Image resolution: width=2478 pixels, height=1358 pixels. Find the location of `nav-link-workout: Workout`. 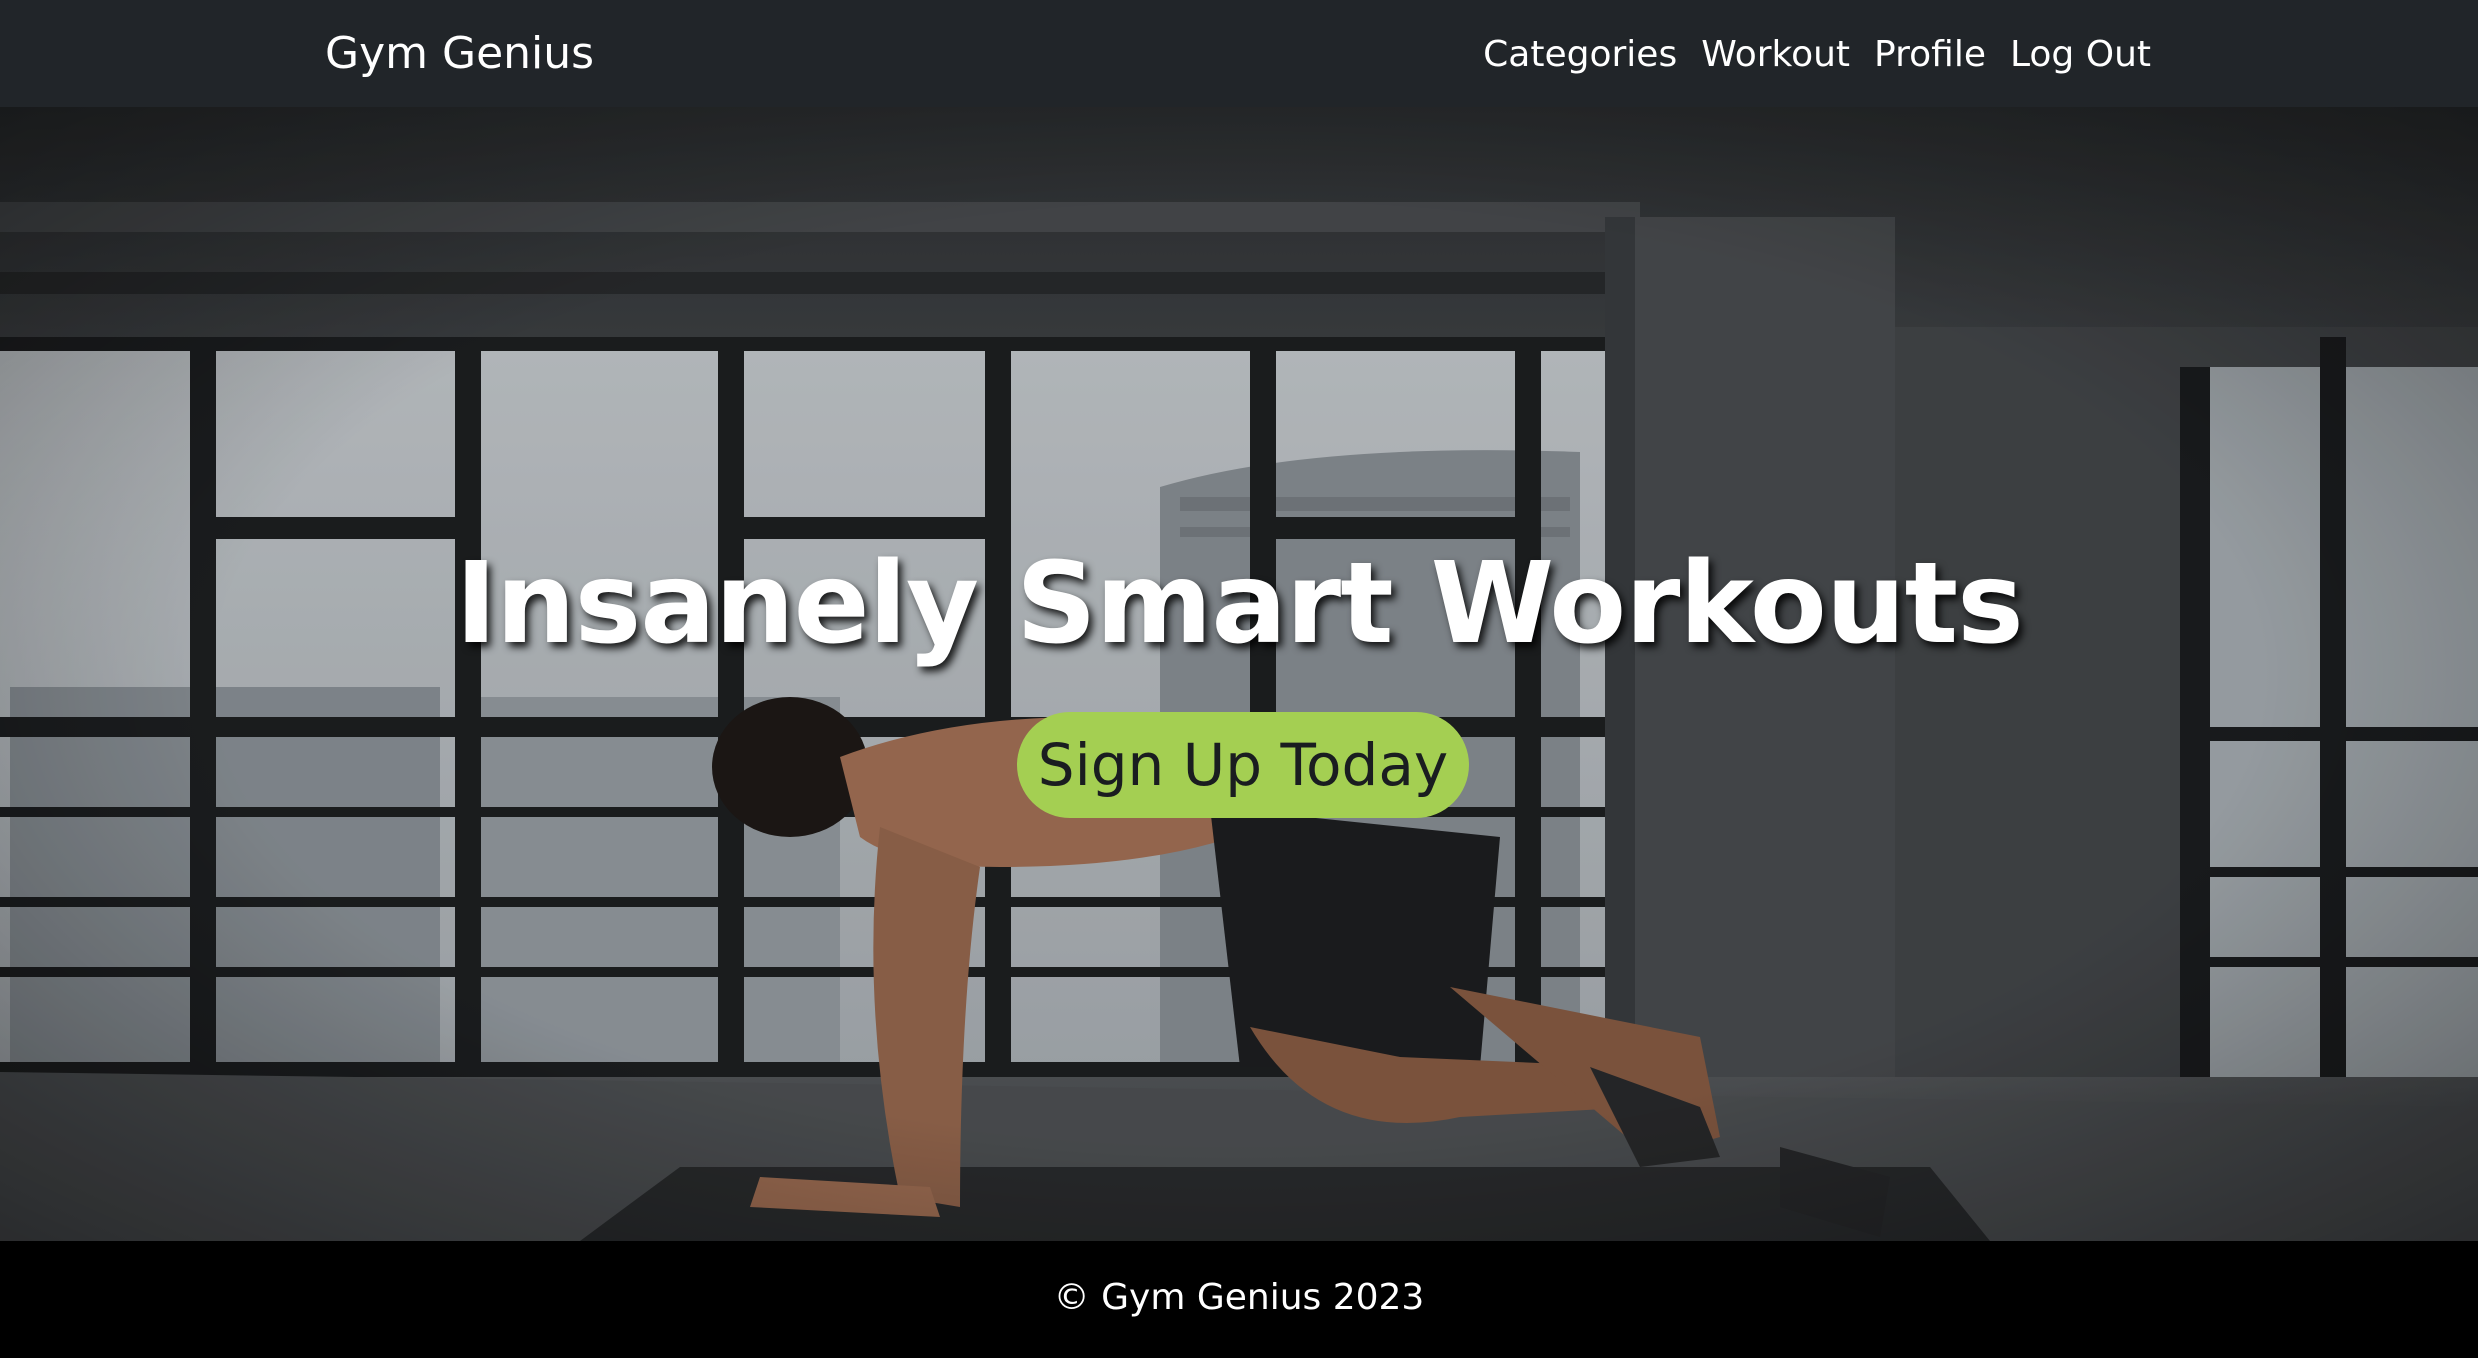

nav-link-workout: Workout is located at coordinates (1775, 54).